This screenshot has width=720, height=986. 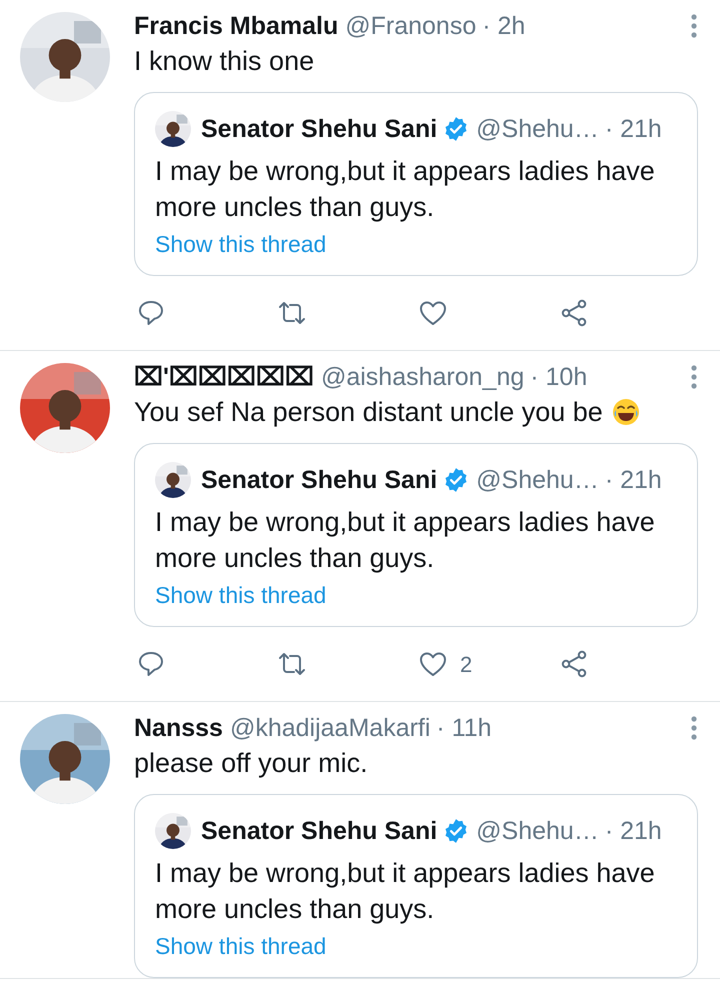 What do you see at coordinates (464, 728) in the screenshot?
I see `timestamp: · 11h` at bounding box center [464, 728].